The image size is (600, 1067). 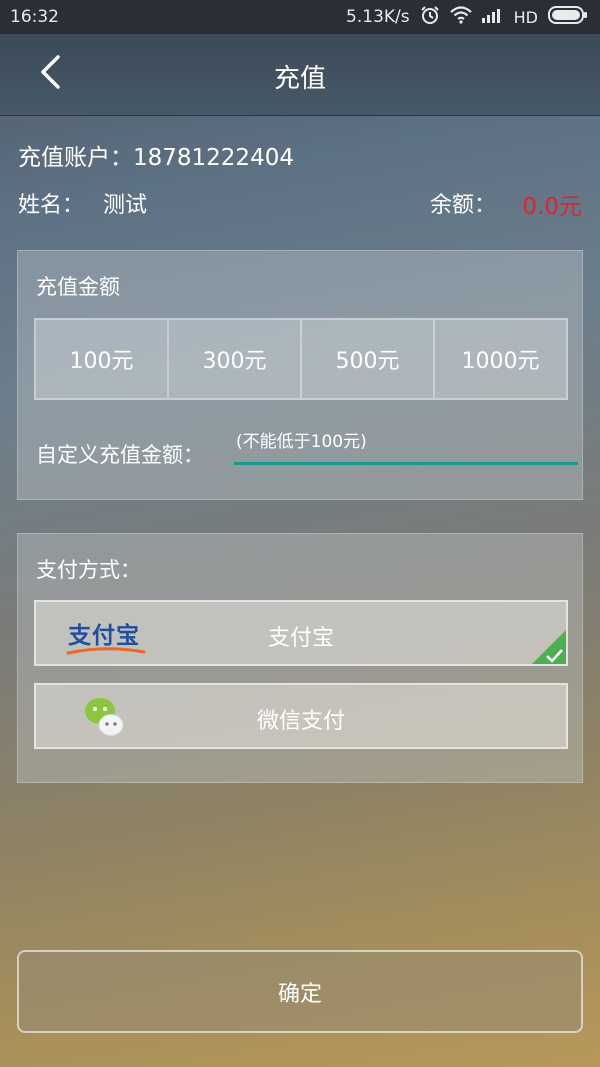 What do you see at coordinates (125, 205) in the screenshot?
I see `name-value: 测试` at bounding box center [125, 205].